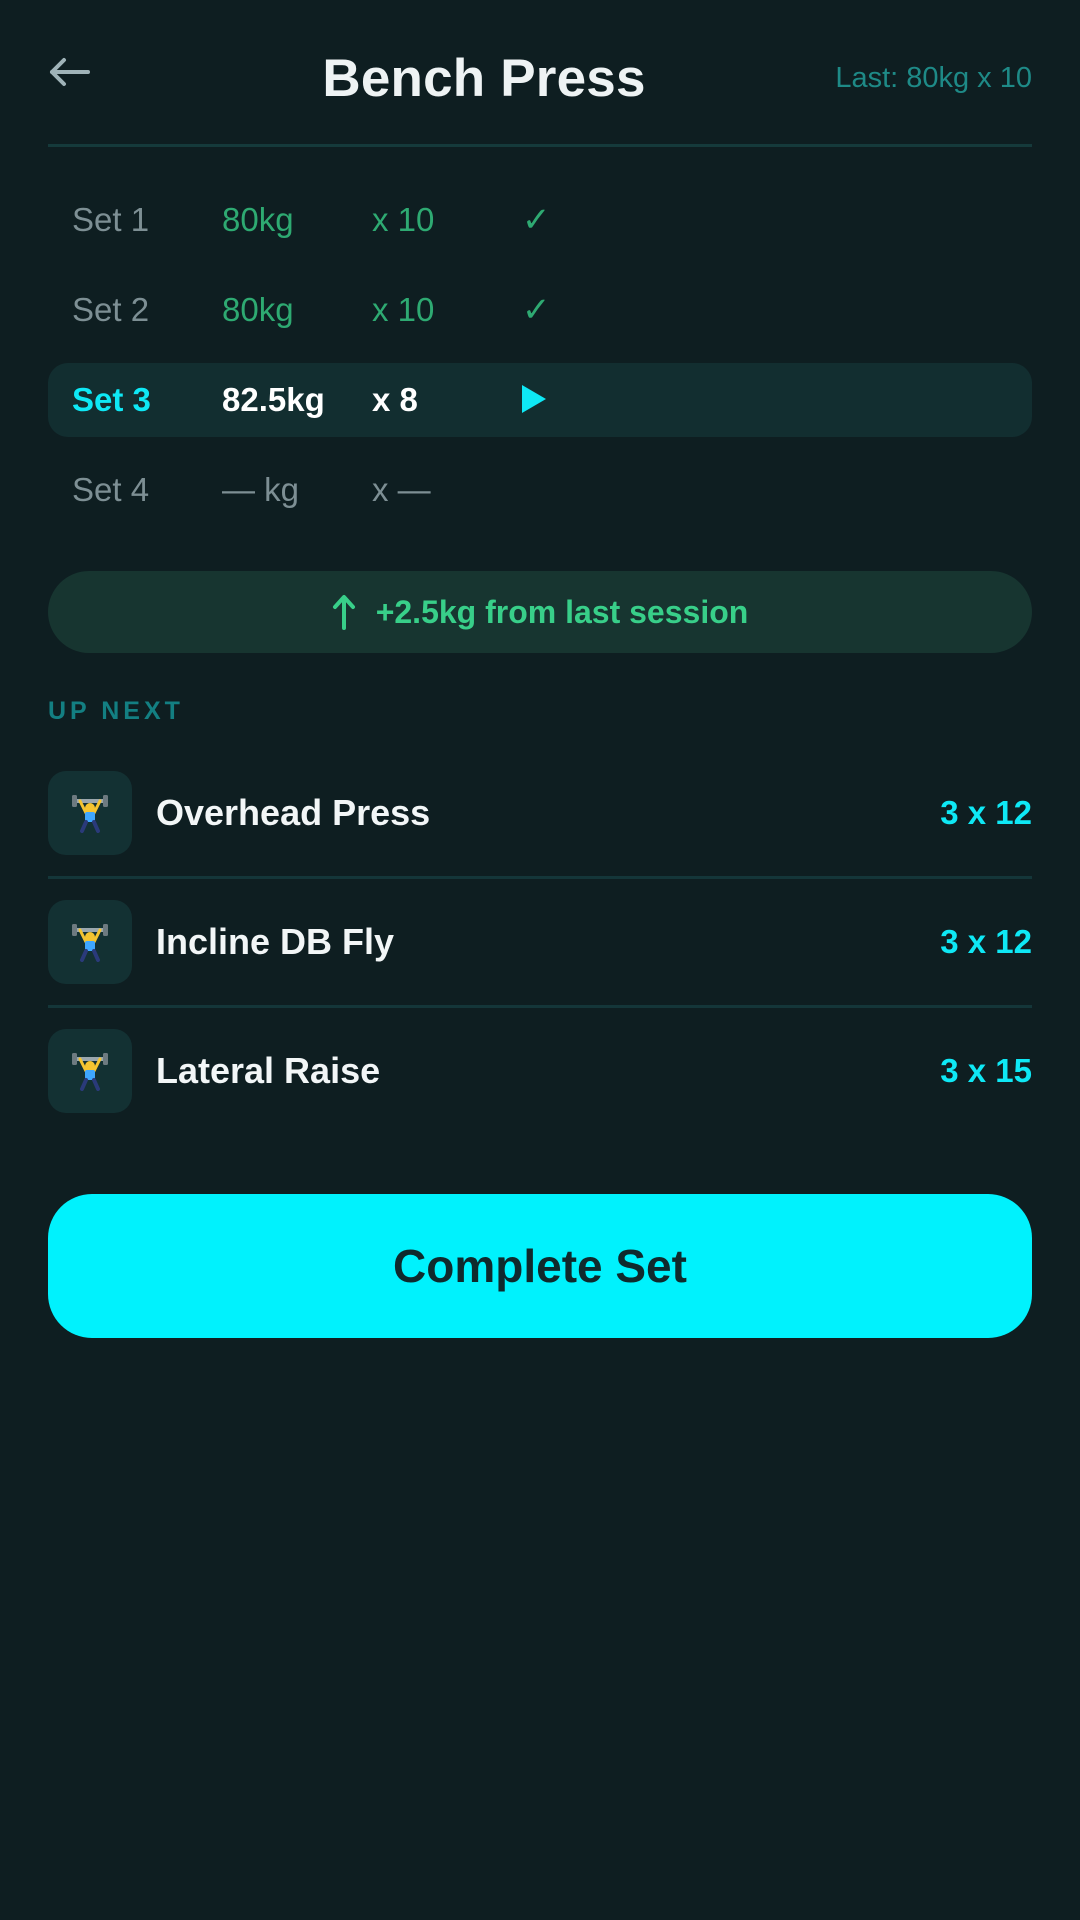  I want to click on last-session-info: Last: 80kg x 10, so click(933, 78).